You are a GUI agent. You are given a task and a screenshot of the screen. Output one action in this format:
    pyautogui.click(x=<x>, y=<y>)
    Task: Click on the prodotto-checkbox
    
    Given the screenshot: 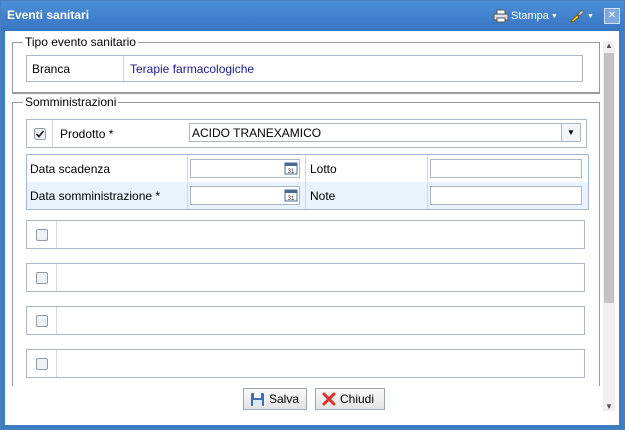 What is the action you would take?
    pyautogui.click(x=40, y=133)
    